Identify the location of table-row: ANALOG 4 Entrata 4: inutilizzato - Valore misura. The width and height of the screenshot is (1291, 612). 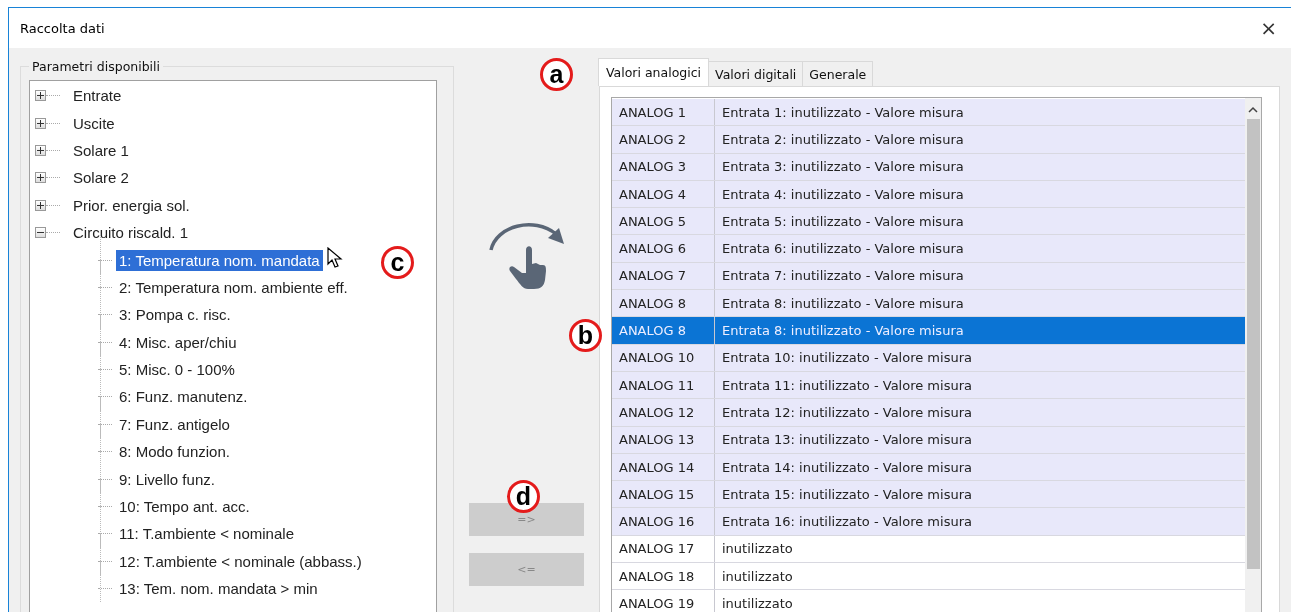
(928, 194).